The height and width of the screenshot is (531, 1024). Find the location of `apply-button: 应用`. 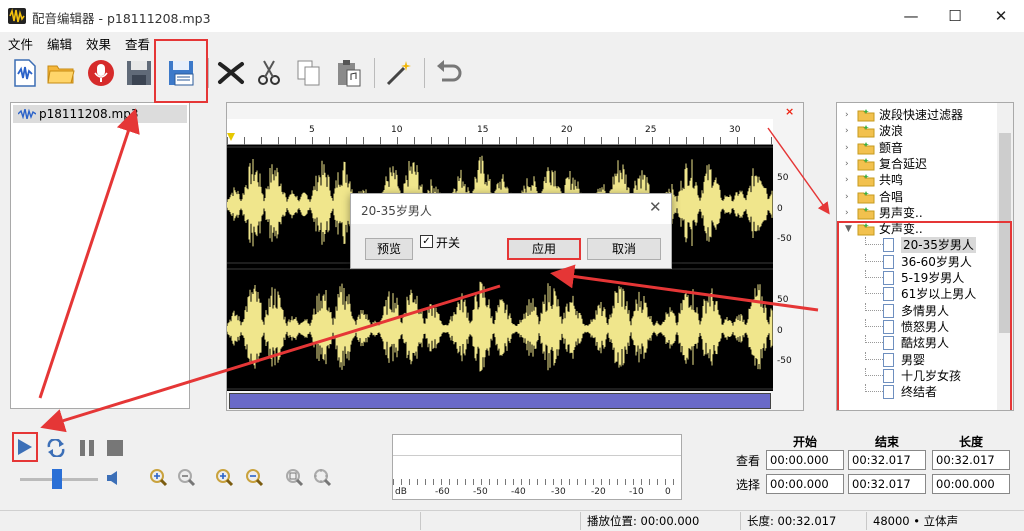

apply-button: 应用 is located at coordinates (544, 249).